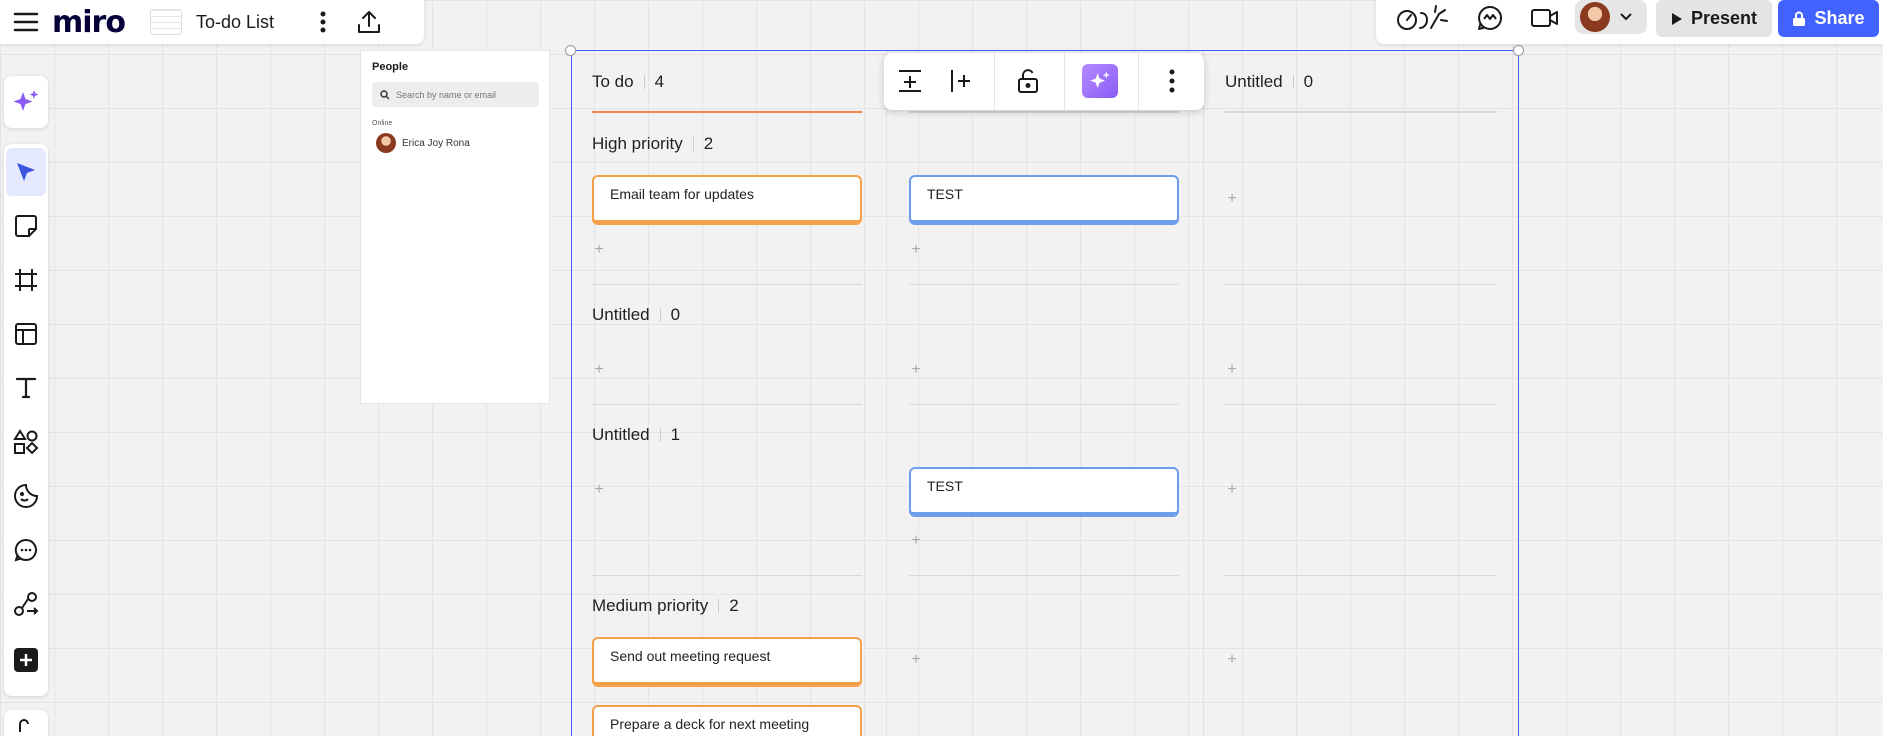 The image size is (1883, 736). I want to click on group-count: 1, so click(675, 434).